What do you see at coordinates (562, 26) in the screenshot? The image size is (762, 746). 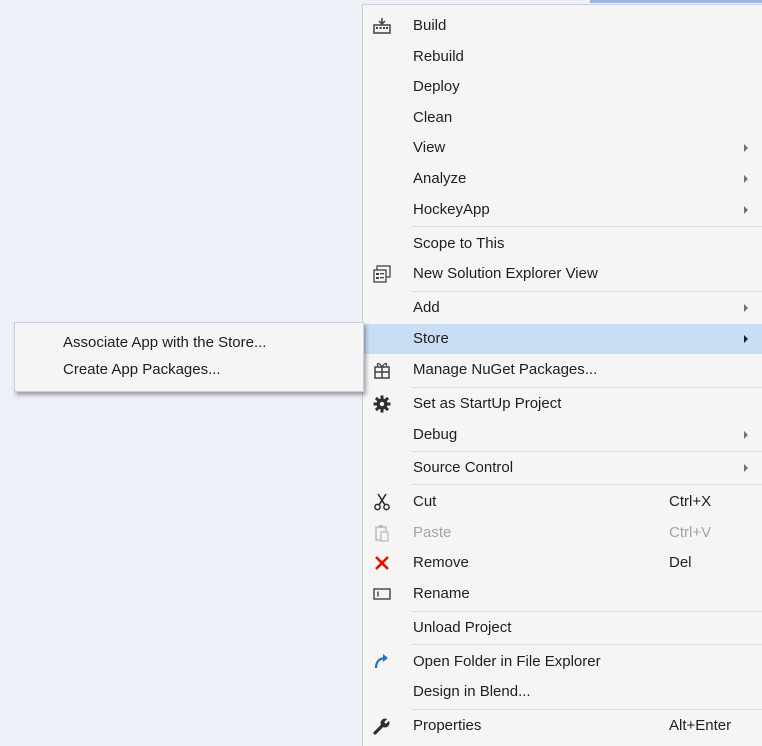 I see `menu-item-build: Build` at bounding box center [562, 26].